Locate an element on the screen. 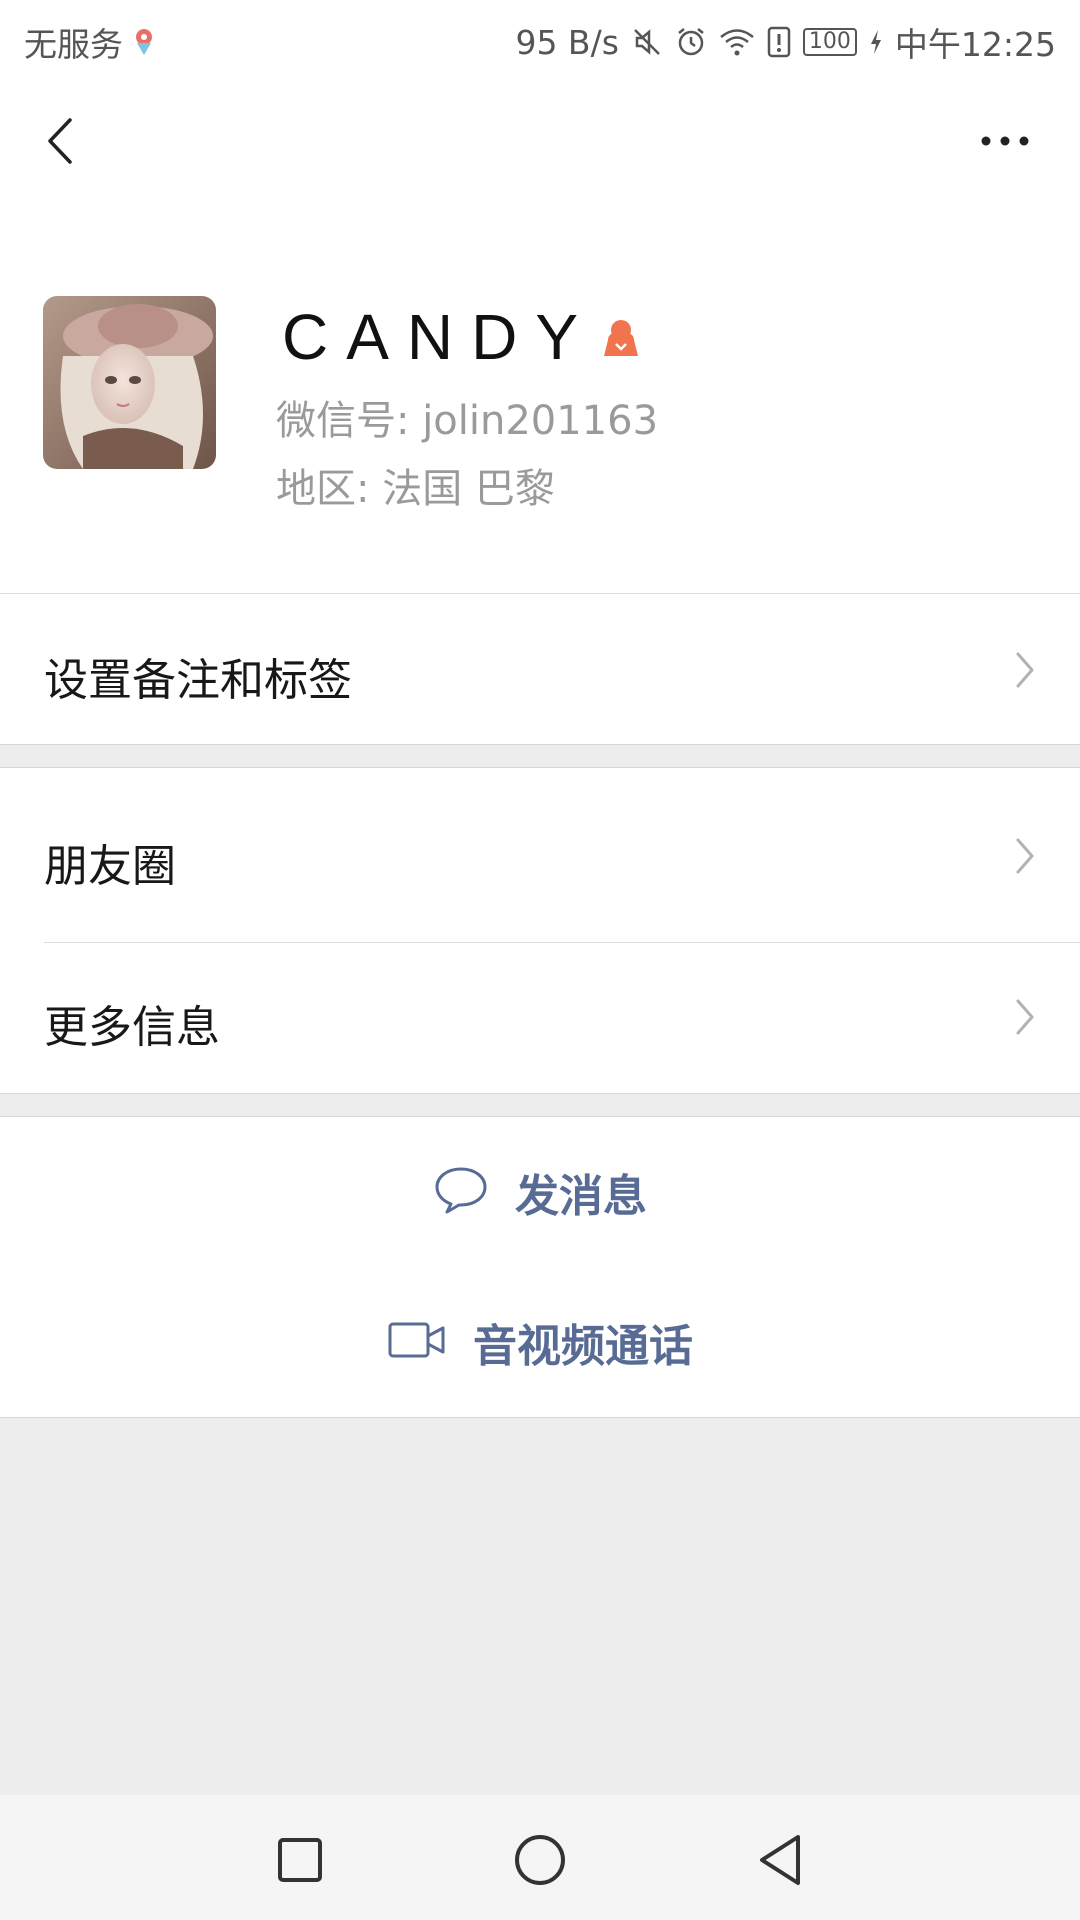 This screenshot has height=1920, width=1080. avatar-image is located at coordinates (129, 382).